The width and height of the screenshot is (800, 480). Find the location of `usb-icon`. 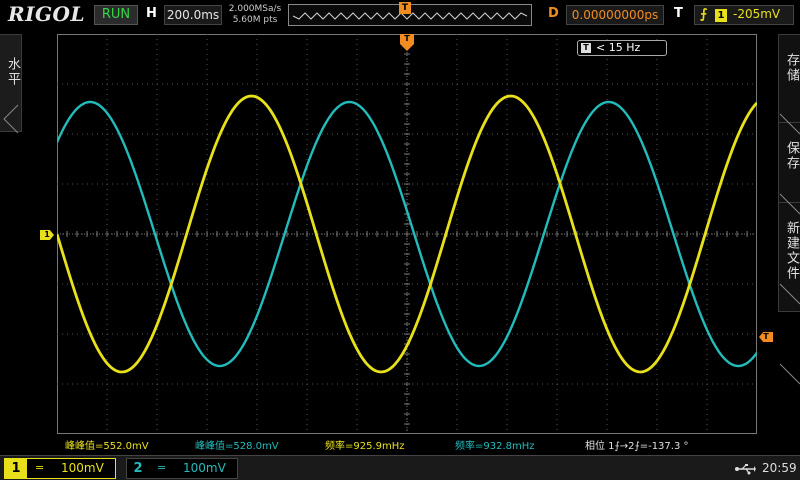

usb-icon is located at coordinates (745, 469).